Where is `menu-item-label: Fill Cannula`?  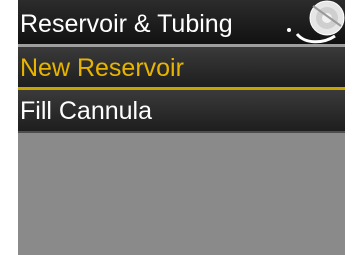
menu-item-label: Fill Cannula is located at coordinates (86, 111).